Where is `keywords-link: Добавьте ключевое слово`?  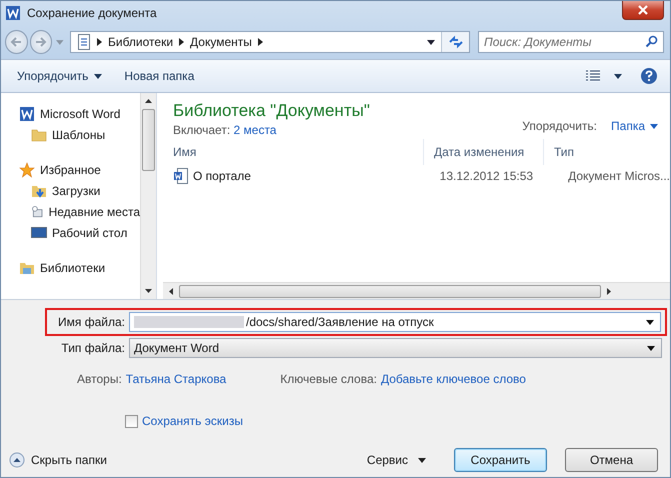
keywords-link: Добавьте ключевое слово is located at coordinates (453, 379).